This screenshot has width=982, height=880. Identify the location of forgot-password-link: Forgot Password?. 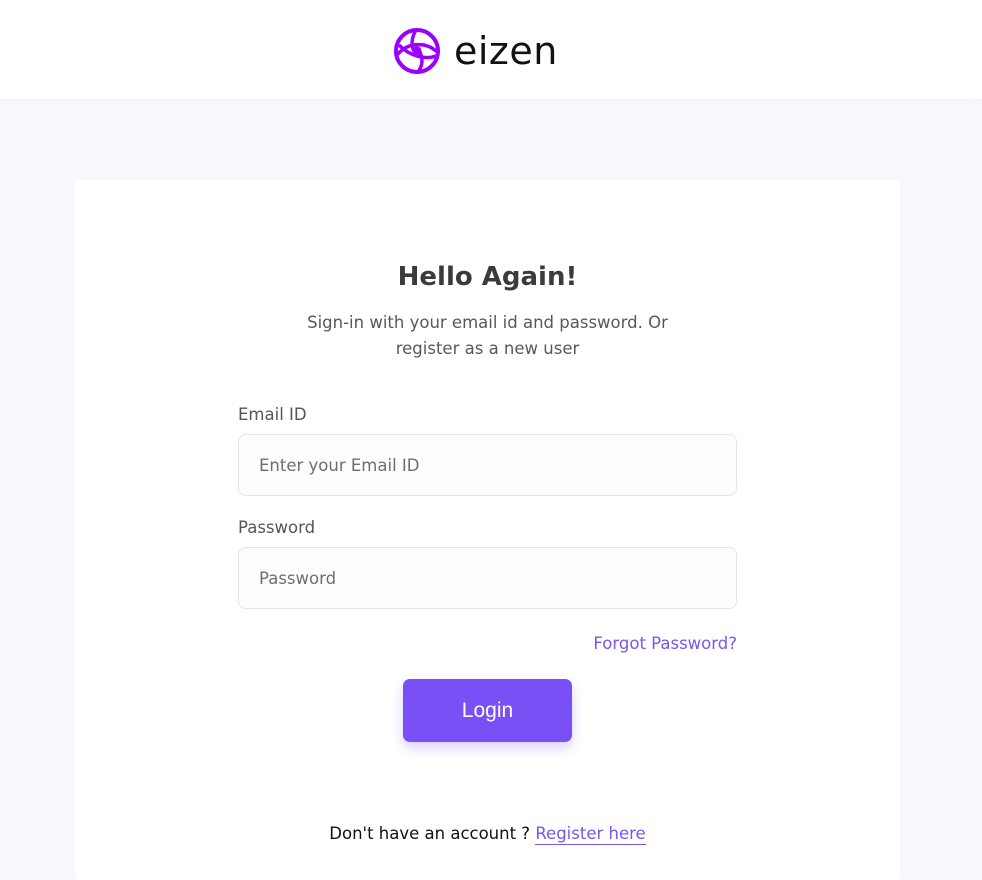
(665, 643).